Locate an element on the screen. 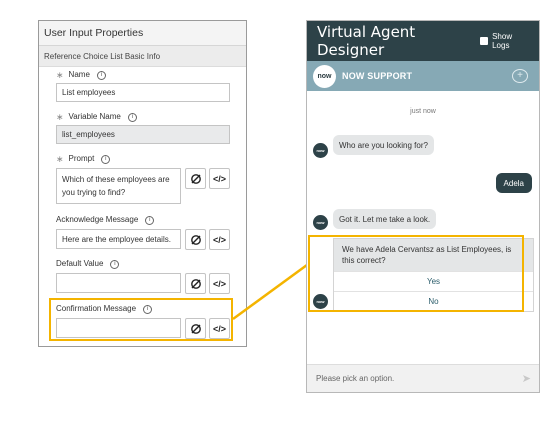 This screenshot has height=425, width=559. timestamp: just now is located at coordinates (423, 111).